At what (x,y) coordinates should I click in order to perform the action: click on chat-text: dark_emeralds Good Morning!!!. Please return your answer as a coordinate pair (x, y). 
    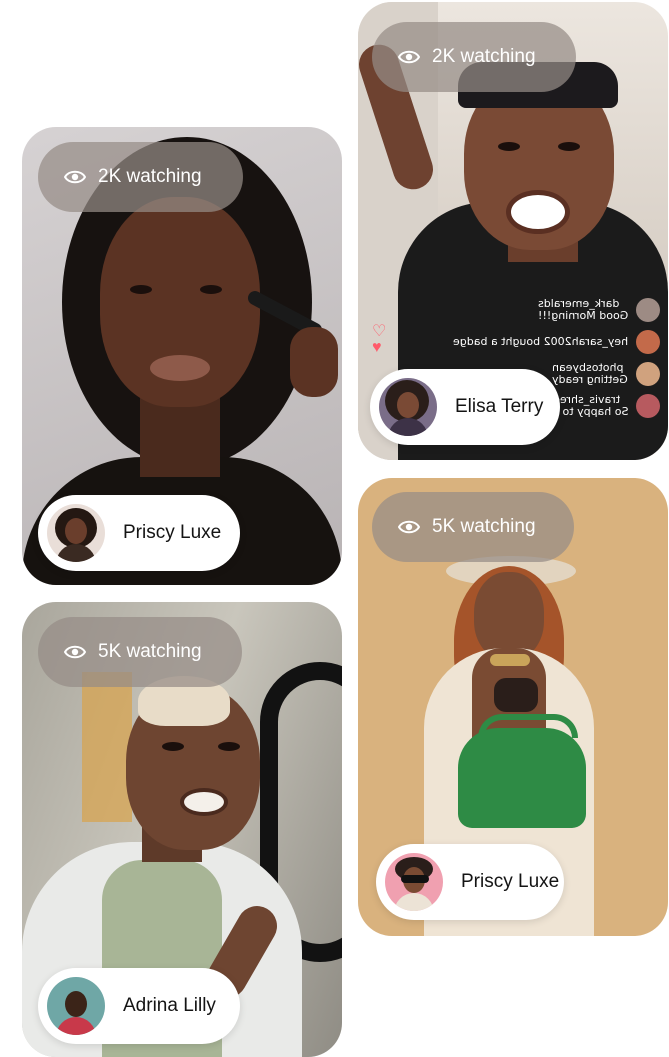
    Looking at the image, I should click on (582, 309).